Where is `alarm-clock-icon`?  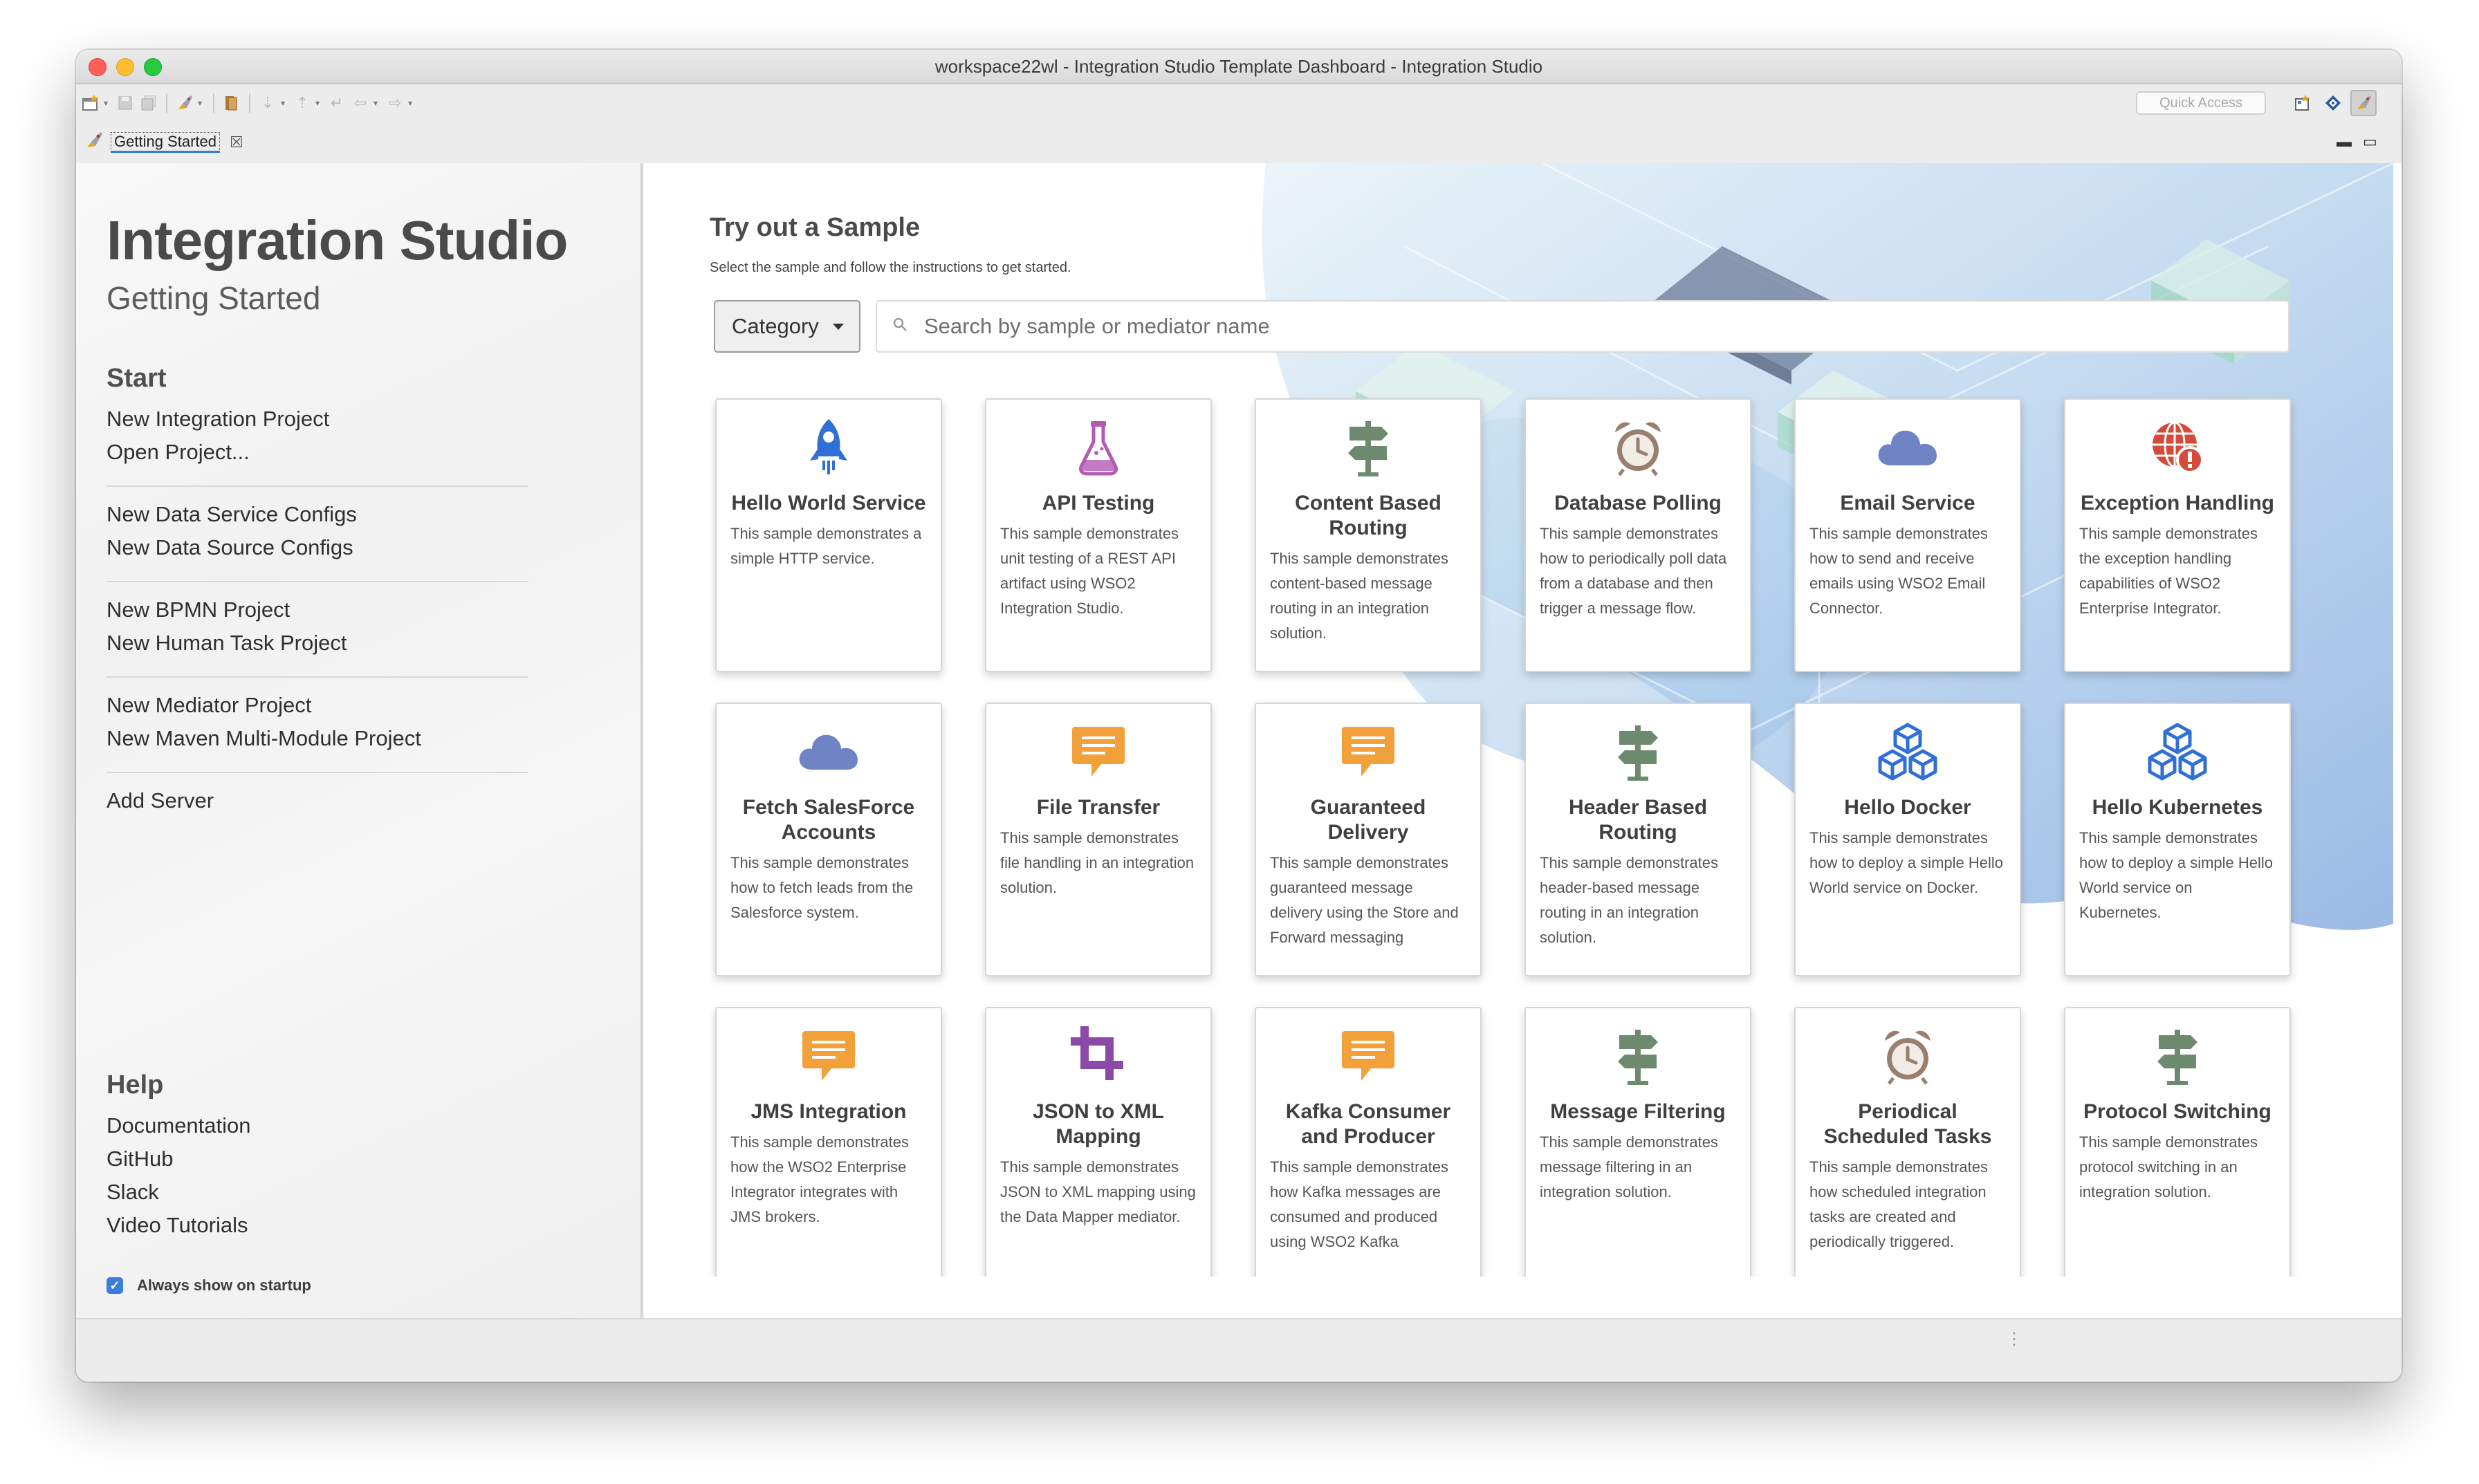 alarm-clock-icon is located at coordinates (1908, 1056).